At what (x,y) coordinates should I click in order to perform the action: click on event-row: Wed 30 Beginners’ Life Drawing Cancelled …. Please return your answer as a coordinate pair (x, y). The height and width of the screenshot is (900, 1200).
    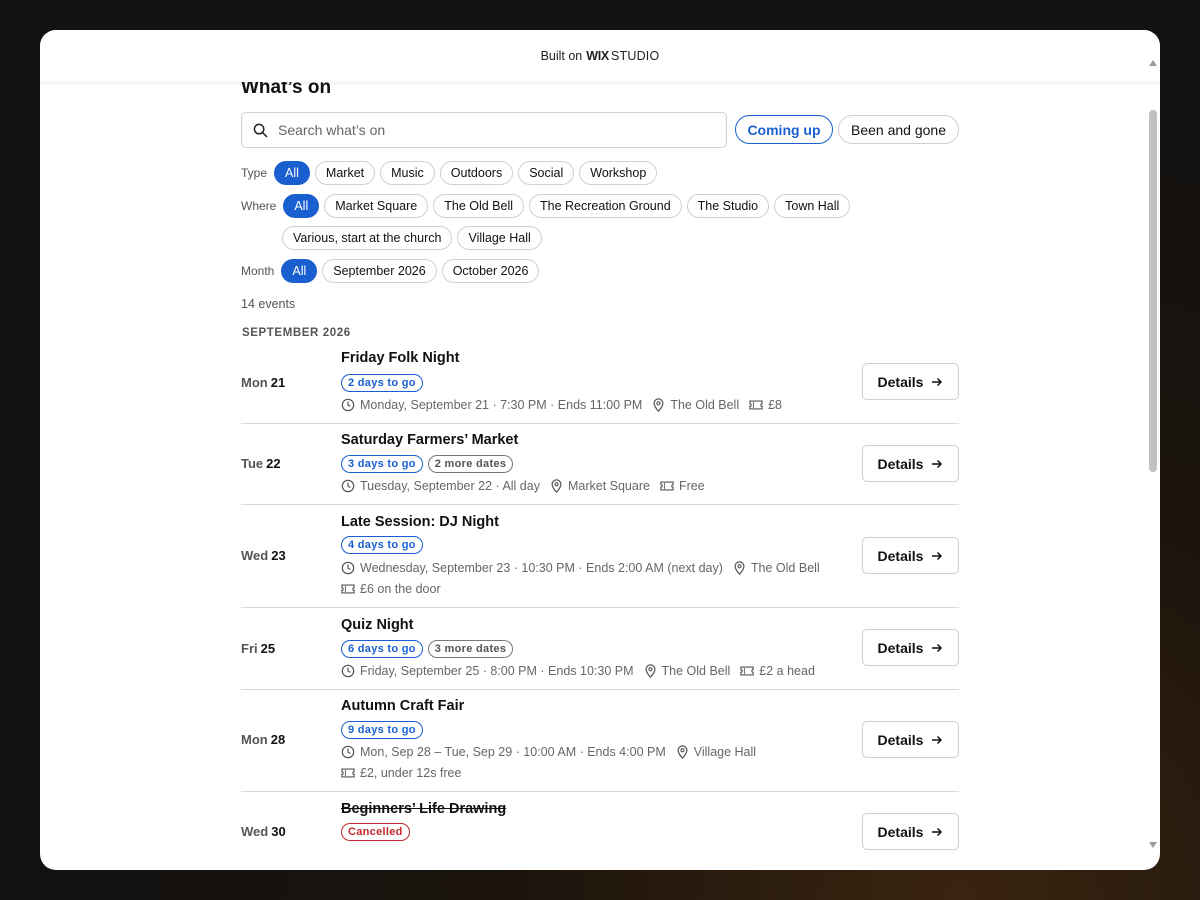
    Looking at the image, I should click on (600, 831).